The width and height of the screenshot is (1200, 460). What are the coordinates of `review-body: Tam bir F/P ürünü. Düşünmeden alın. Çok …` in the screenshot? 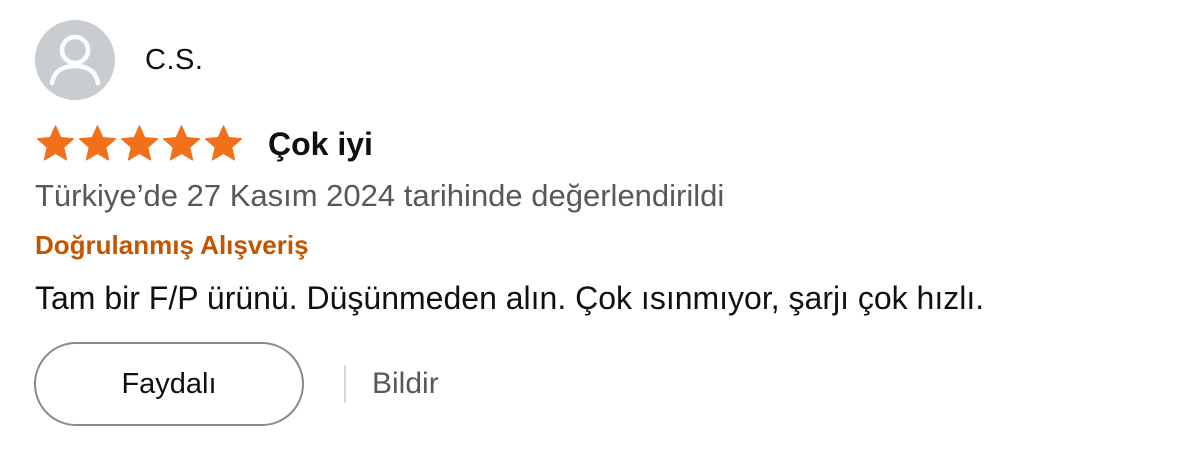 It's located at (510, 298).